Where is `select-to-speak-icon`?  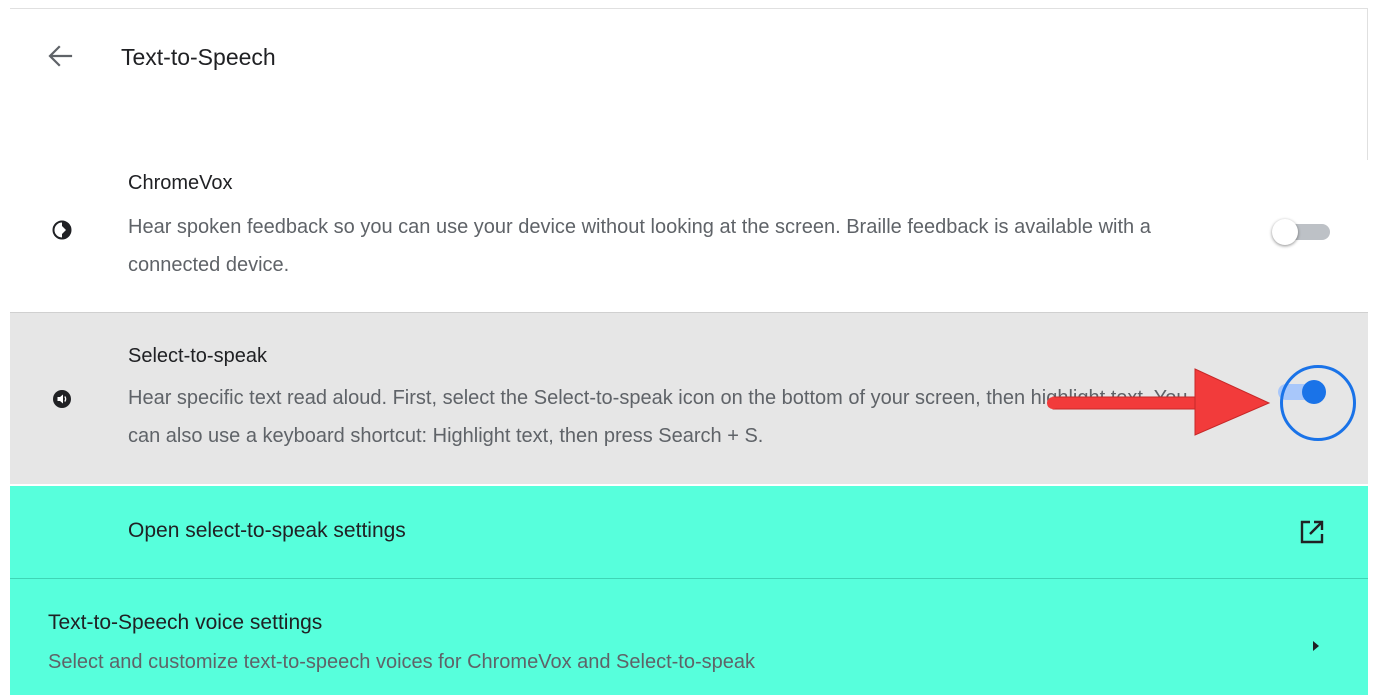 select-to-speak-icon is located at coordinates (62, 399).